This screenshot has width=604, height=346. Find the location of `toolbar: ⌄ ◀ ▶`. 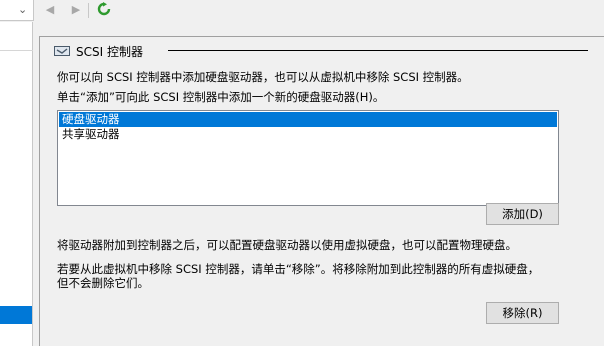

toolbar: ⌄ ◀ ▶ is located at coordinates (302, 11).